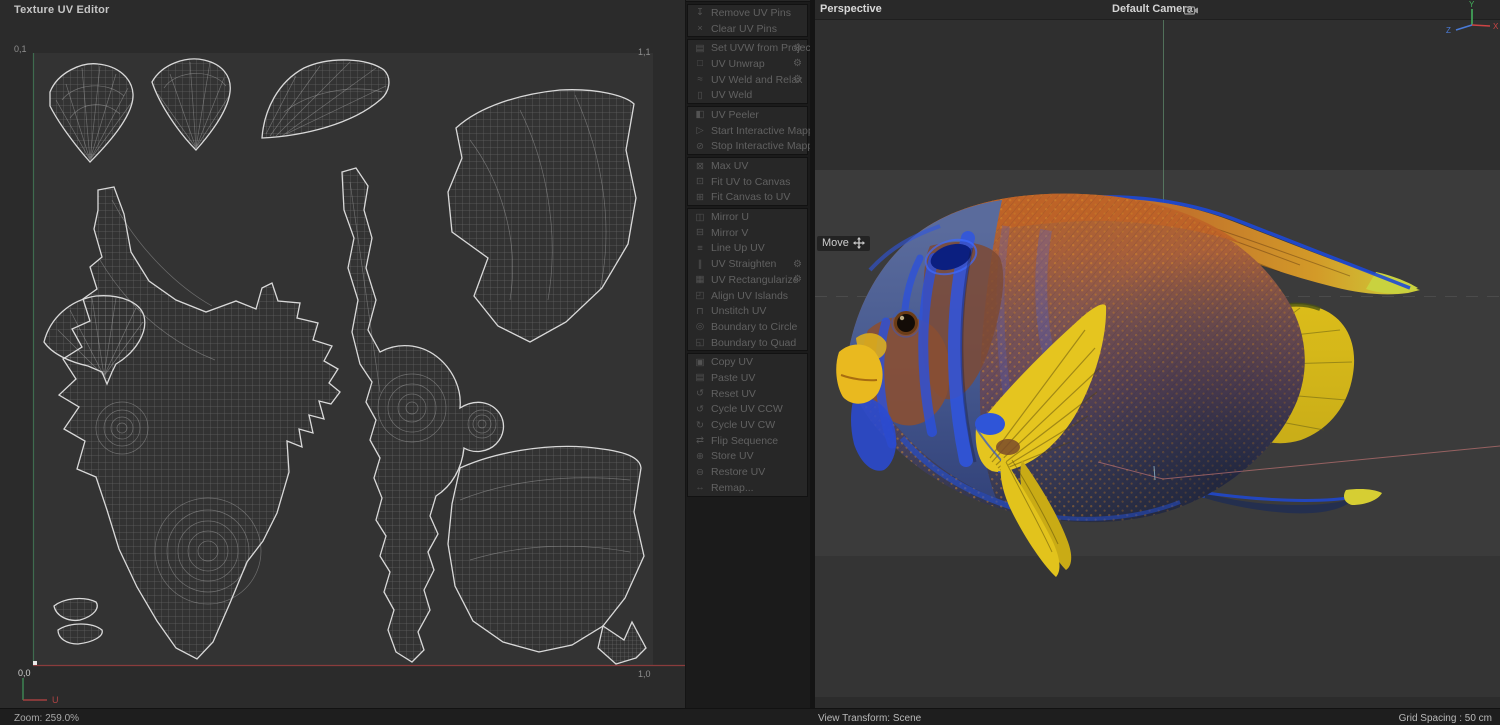 The image size is (1500, 725). I want to click on menu-item-label: UV Weld, so click(732, 95).